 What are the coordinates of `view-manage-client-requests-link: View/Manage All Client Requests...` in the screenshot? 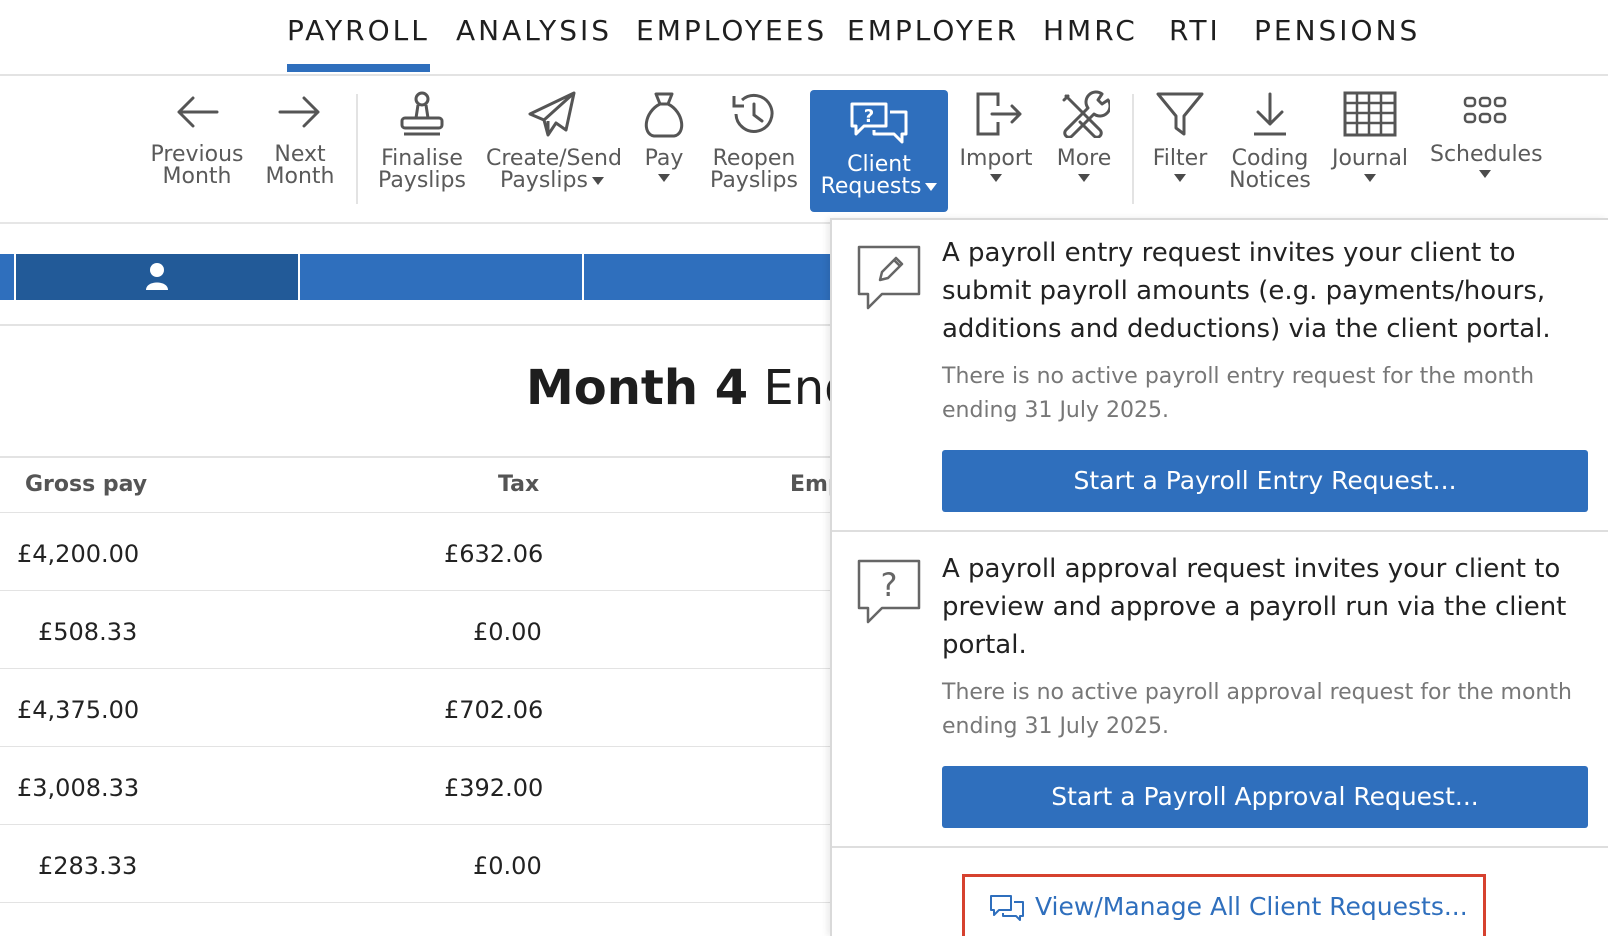 It's located at (1224, 905).